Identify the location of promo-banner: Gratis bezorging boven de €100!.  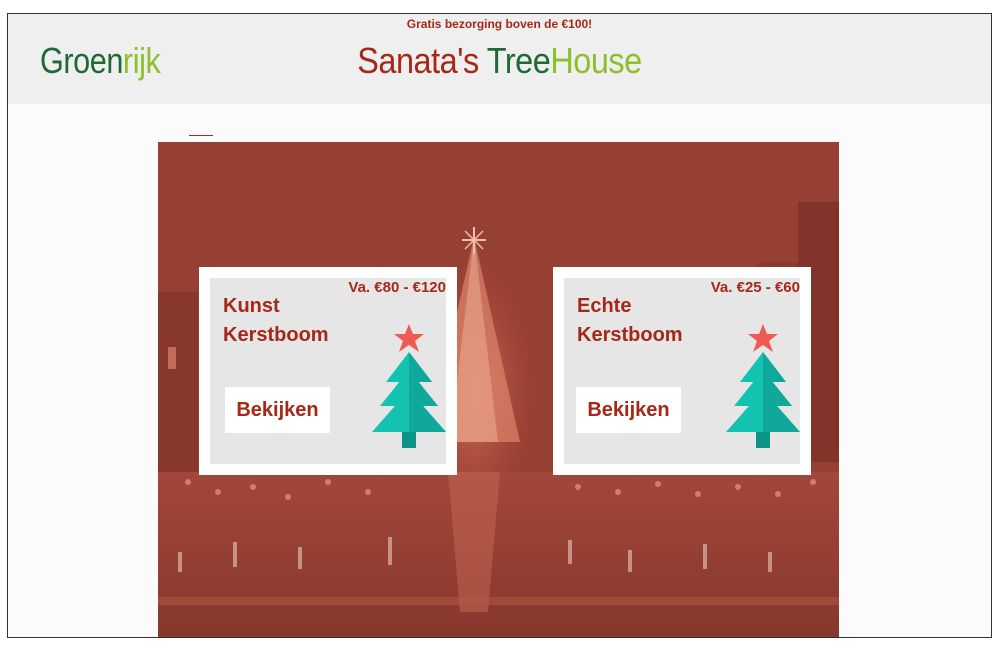
(499, 24).